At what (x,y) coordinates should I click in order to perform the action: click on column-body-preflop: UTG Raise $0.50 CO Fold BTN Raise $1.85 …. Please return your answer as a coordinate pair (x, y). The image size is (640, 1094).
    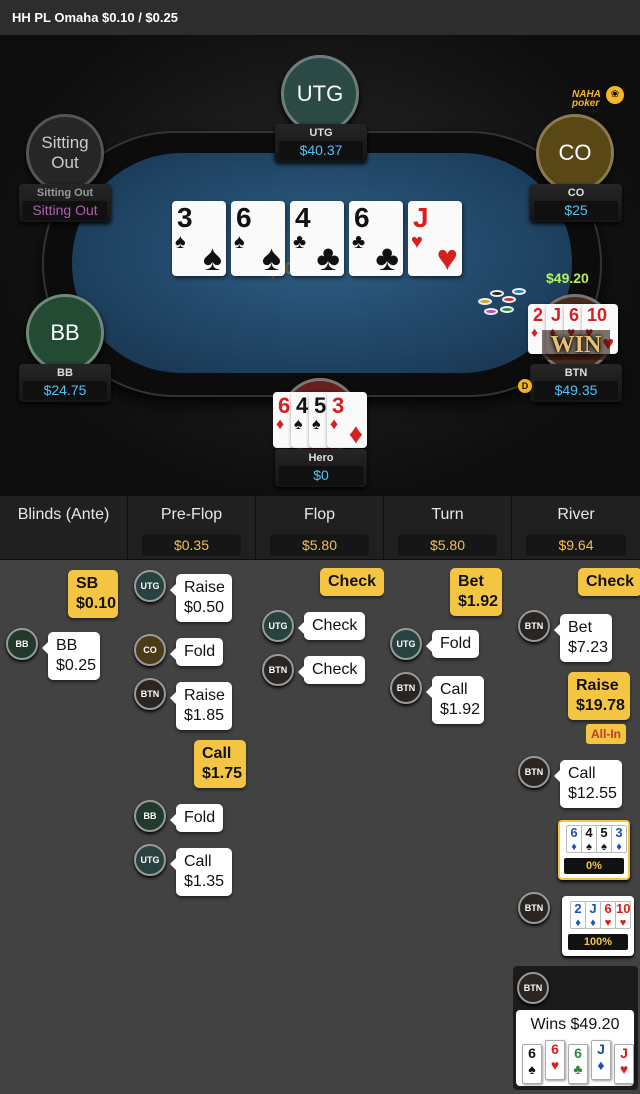
    Looking at the image, I should click on (192, 827).